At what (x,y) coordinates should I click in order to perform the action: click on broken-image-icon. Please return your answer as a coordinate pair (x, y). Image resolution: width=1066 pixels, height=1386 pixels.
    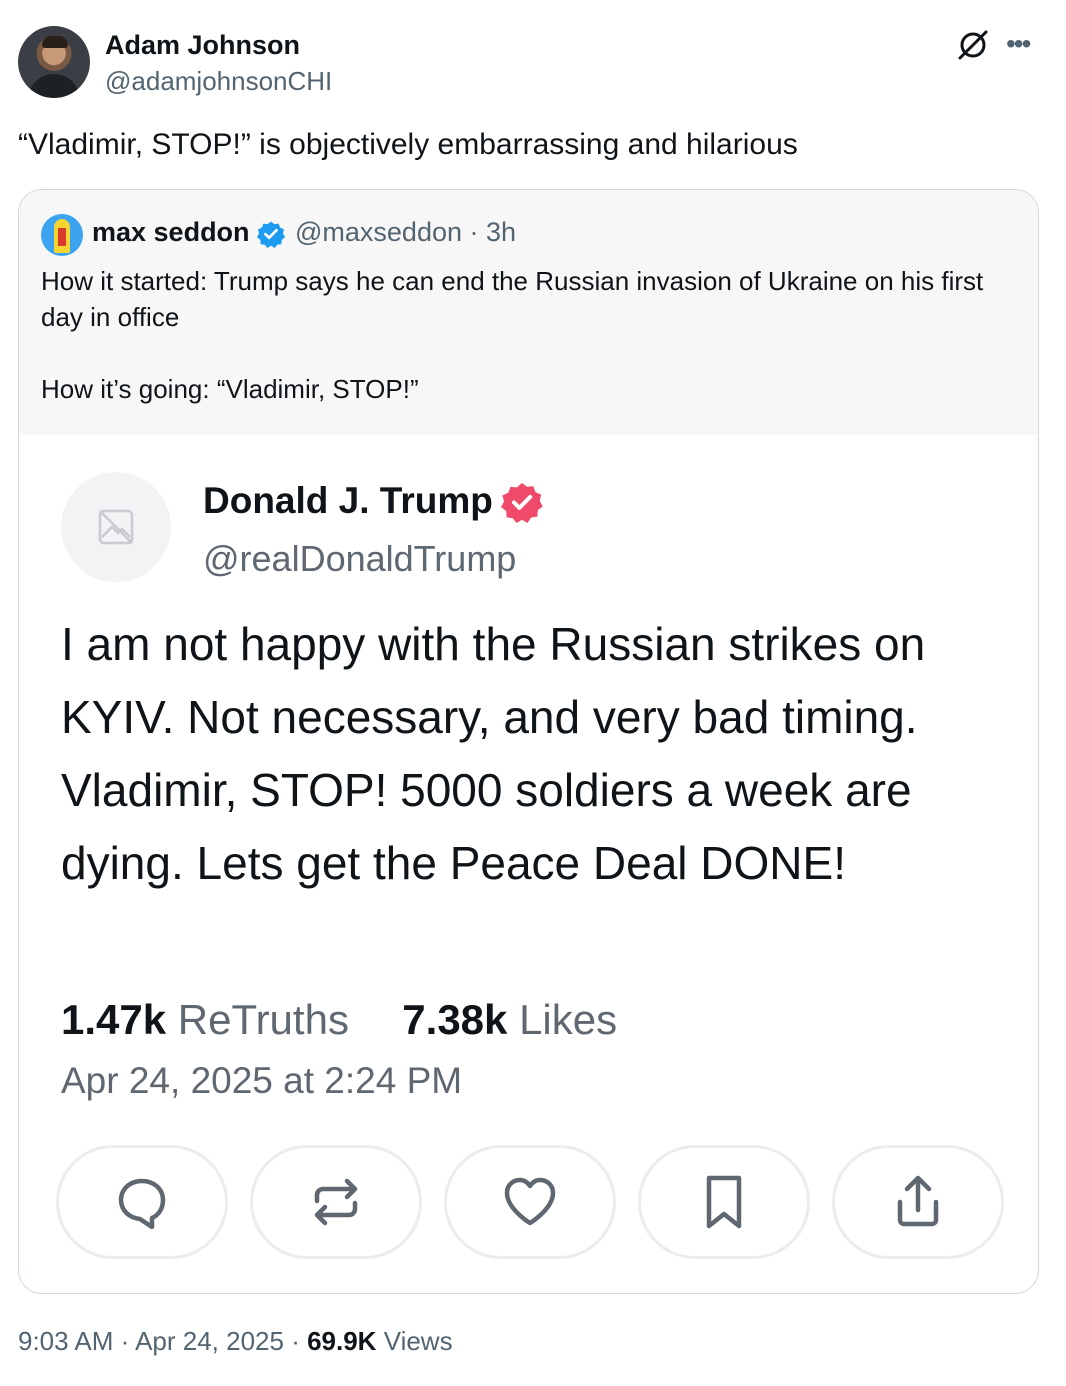
    Looking at the image, I should click on (116, 527).